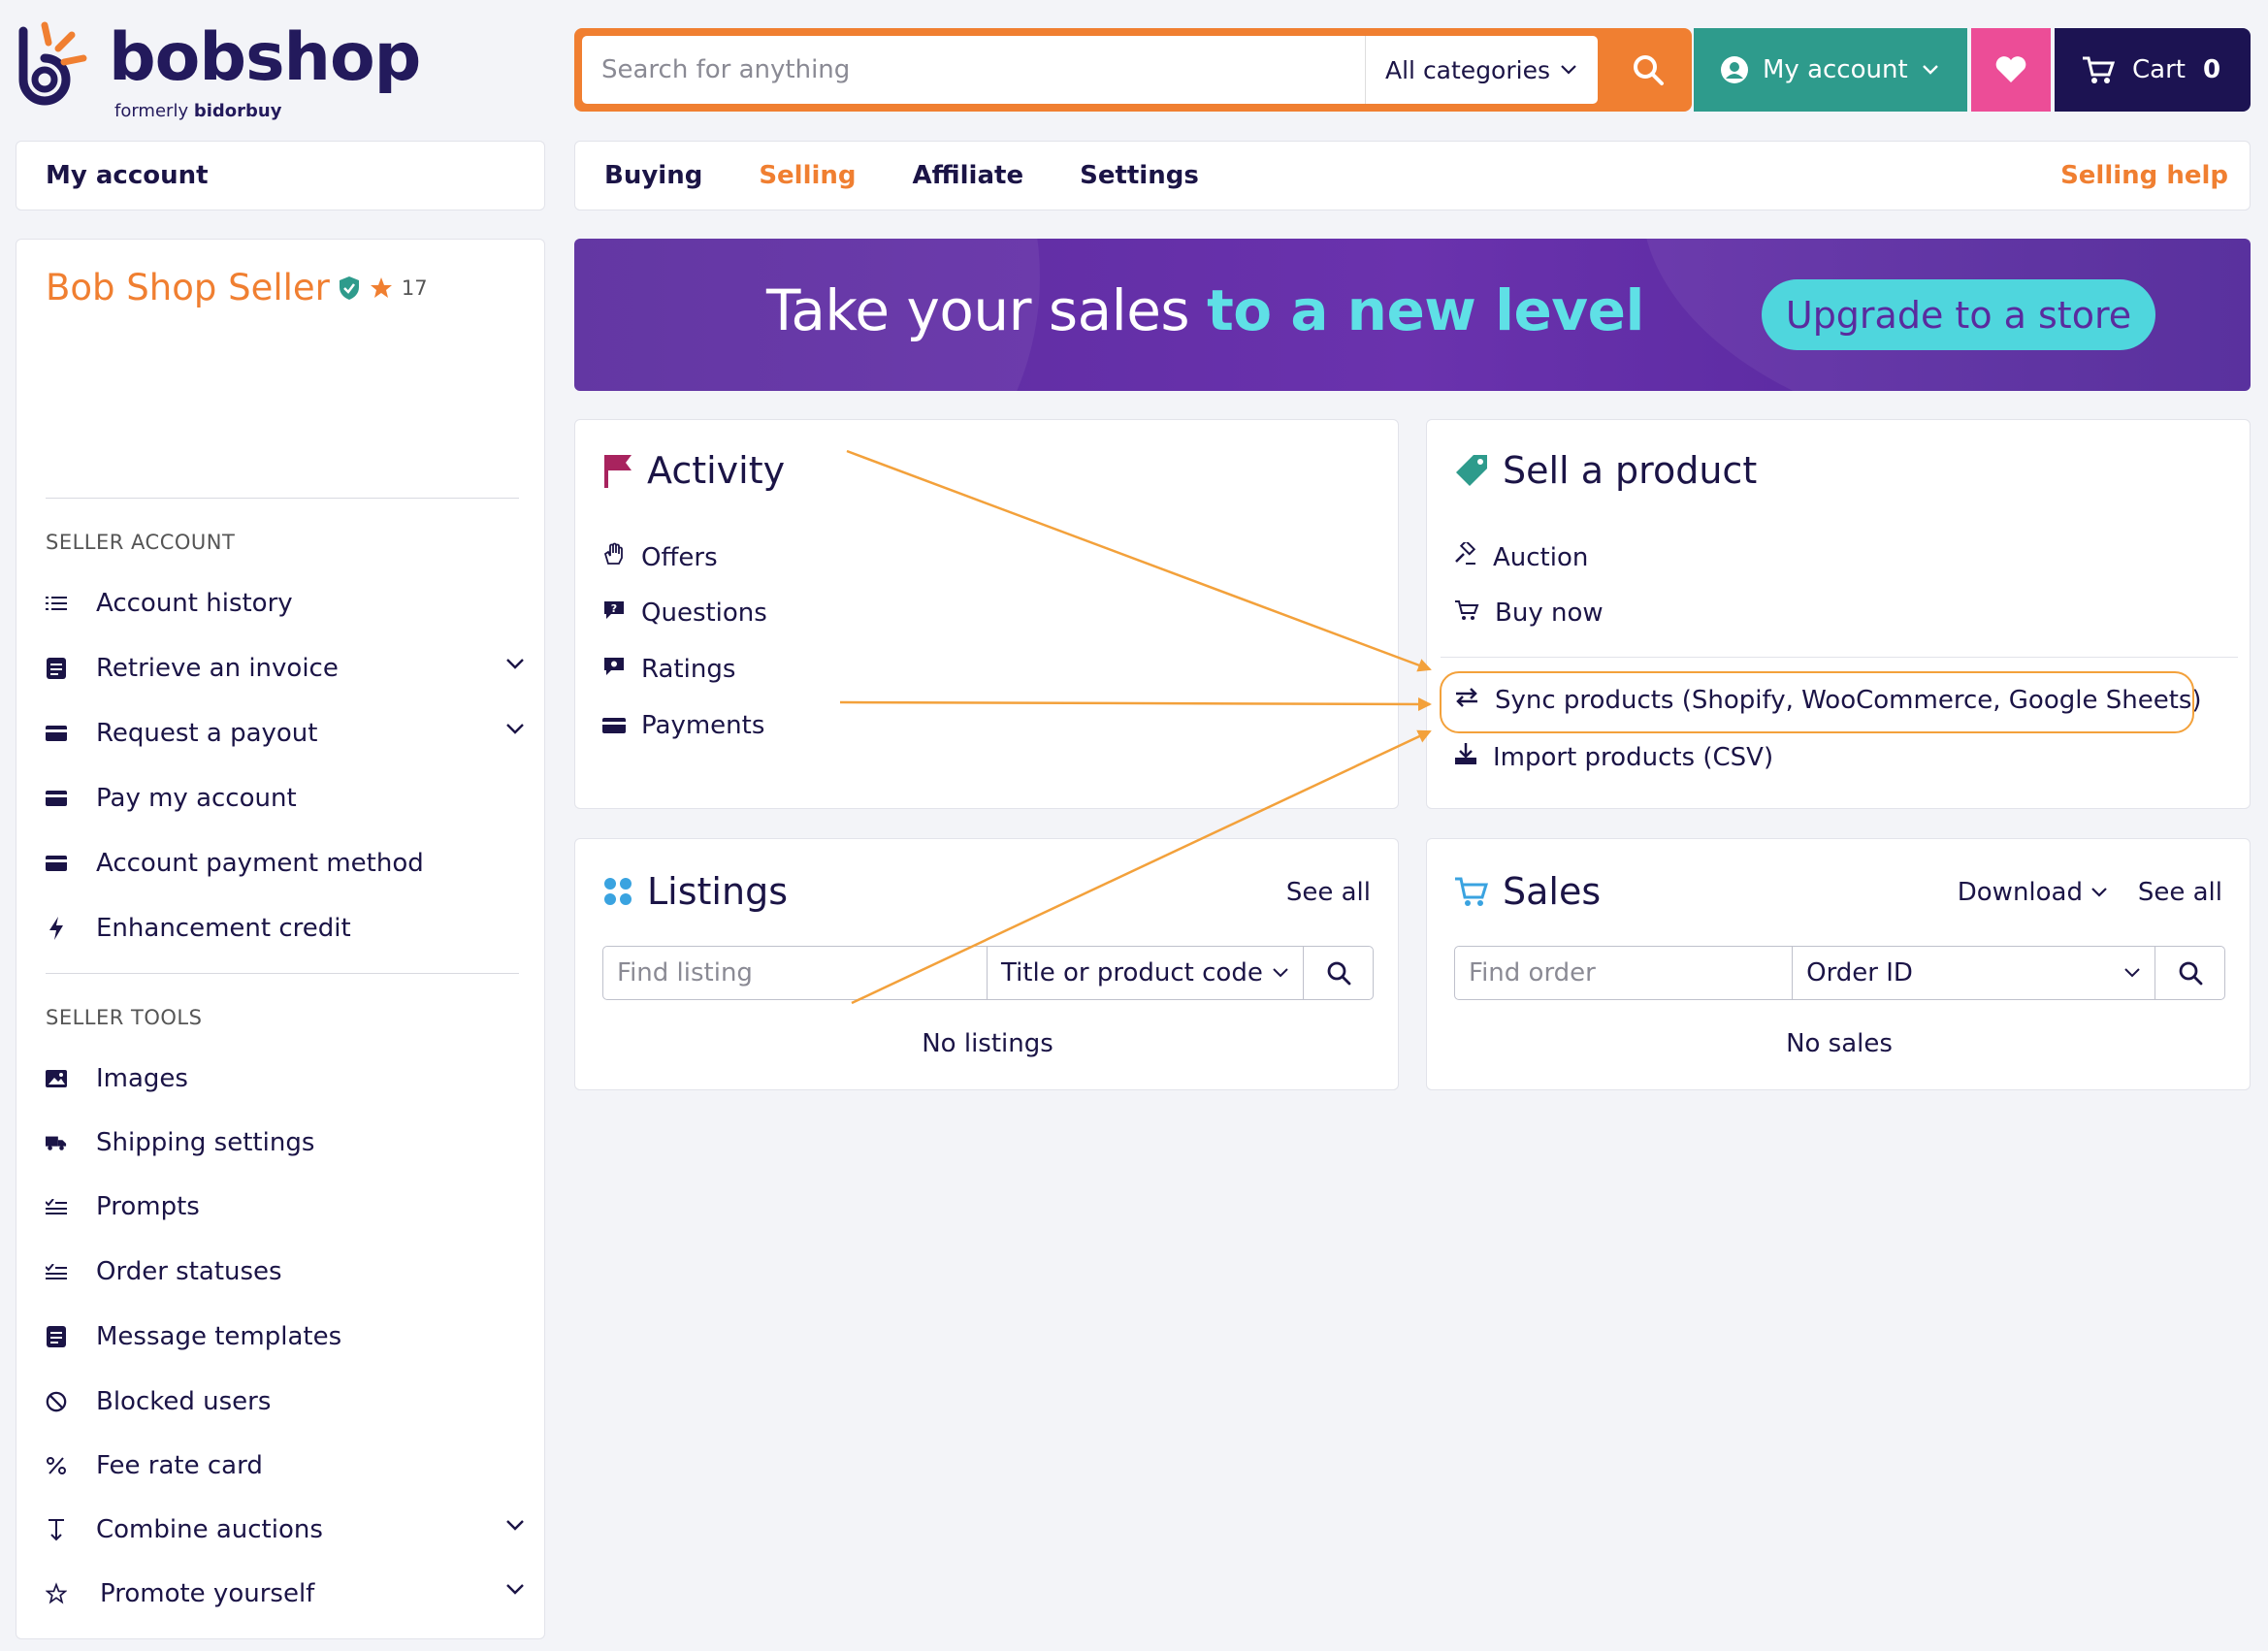 The image size is (2268, 1651). What do you see at coordinates (288, 929) in the screenshot?
I see `sidebar-item-enhancement-credit: Enhancement credit` at bounding box center [288, 929].